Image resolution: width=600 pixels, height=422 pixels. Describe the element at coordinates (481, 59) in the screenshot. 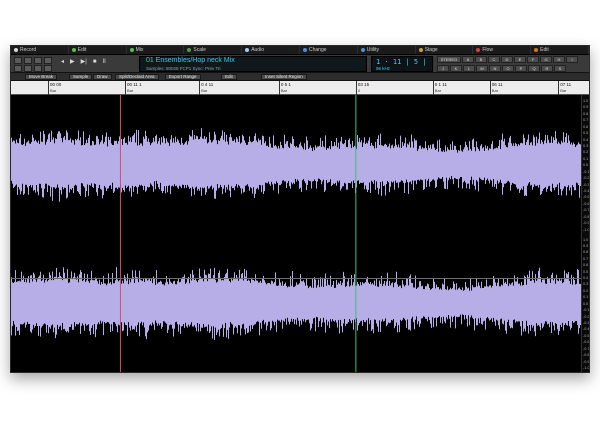

I see `palette-tool-2: B` at that location.